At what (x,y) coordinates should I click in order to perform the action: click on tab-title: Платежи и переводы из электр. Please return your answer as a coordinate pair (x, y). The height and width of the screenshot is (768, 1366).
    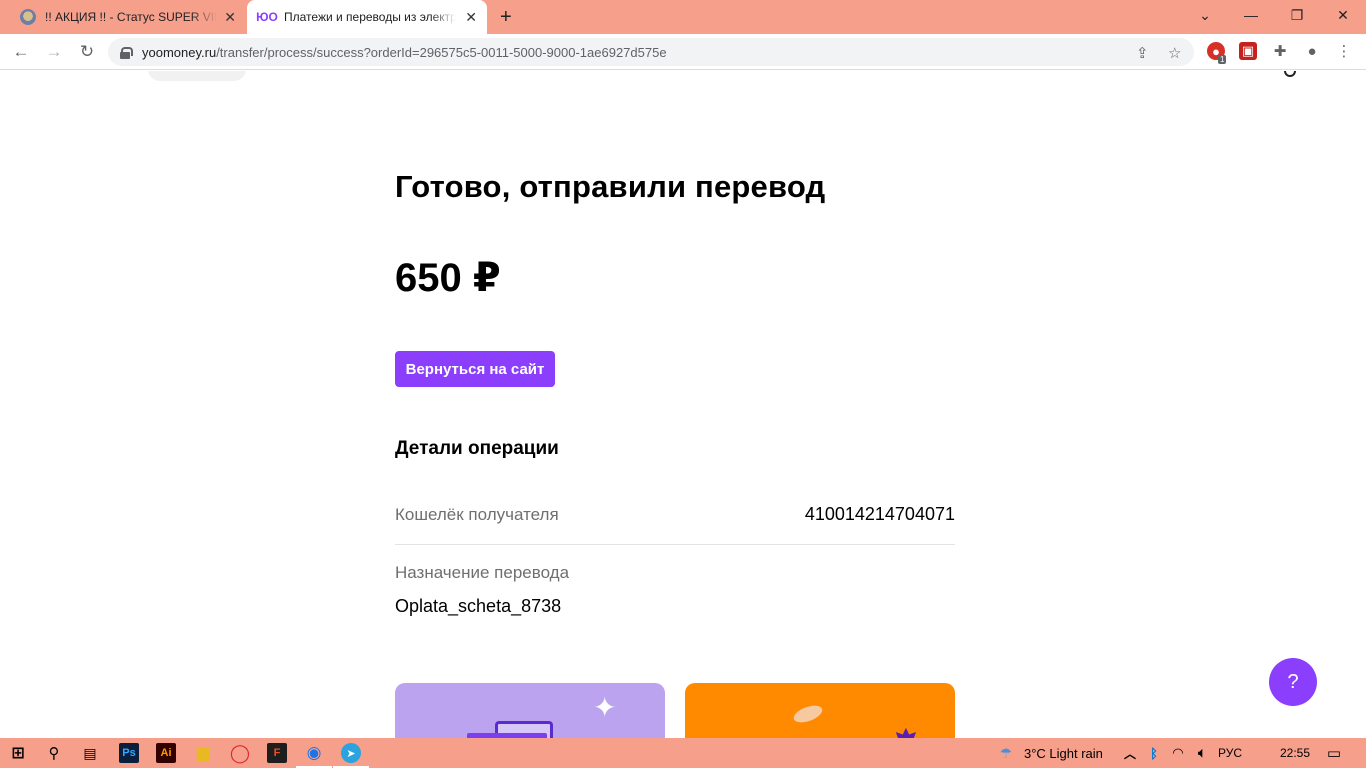
    Looking at the image, I should click on (370, 17).